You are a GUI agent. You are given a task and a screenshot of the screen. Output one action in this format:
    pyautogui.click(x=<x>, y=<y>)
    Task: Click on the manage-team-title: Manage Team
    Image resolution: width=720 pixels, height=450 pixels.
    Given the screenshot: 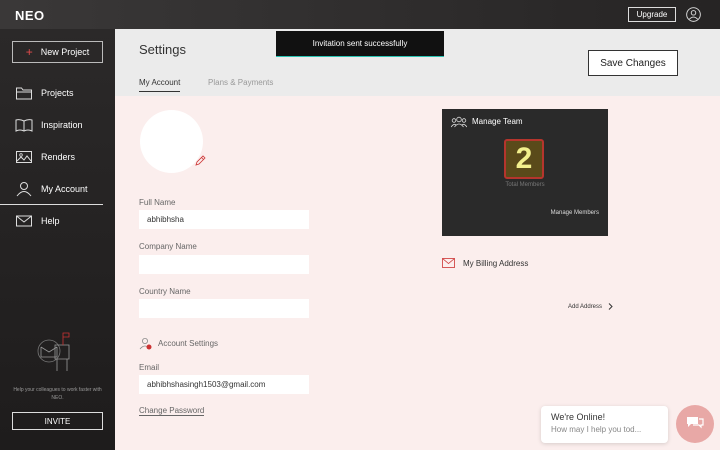 What is the action you would take?
    pyautogui.click(x=497, y=121)
    